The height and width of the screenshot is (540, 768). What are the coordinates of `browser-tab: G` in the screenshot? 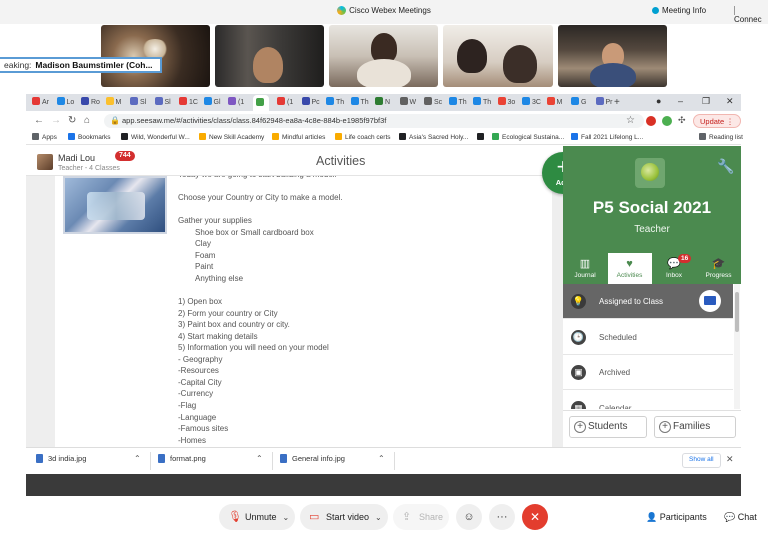 It's located at (578, 102).